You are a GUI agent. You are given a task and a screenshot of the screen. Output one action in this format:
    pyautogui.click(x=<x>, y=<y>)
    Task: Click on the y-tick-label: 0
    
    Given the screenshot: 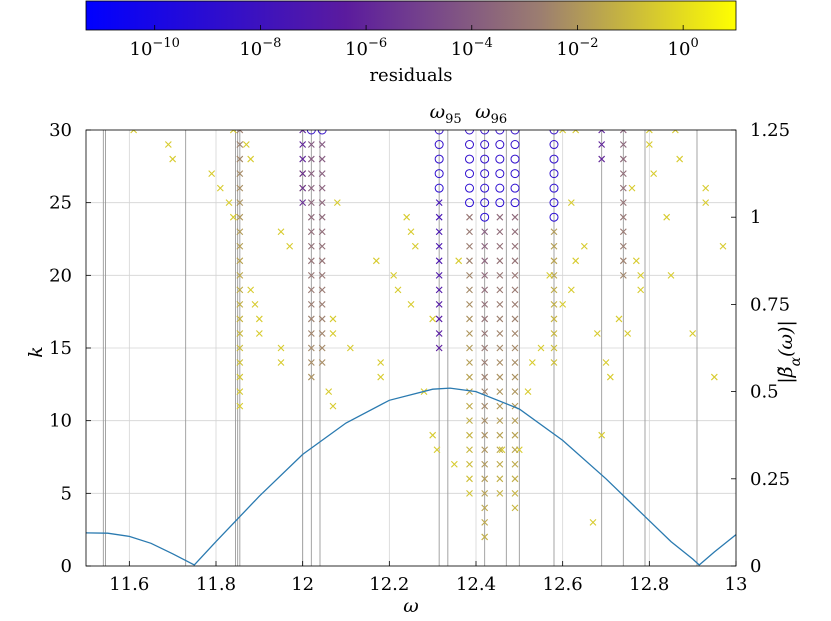 What is the action you would take?
    pyautogui.click(x=66, y=566)
    